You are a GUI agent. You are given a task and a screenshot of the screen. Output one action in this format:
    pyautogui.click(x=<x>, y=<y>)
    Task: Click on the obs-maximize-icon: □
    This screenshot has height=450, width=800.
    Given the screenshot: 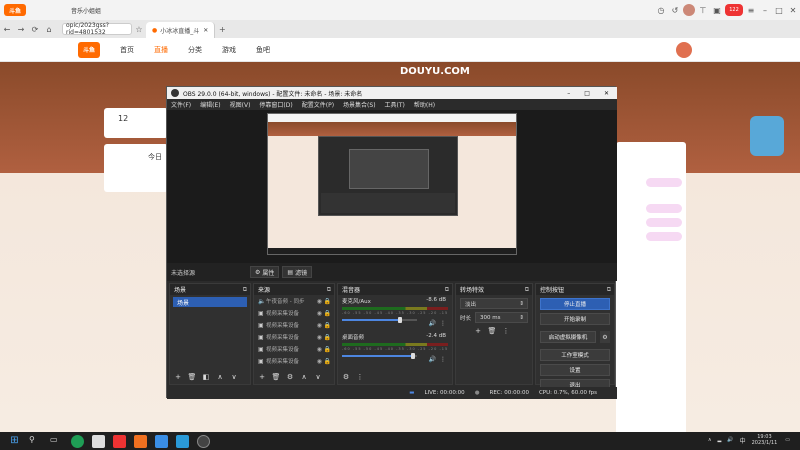 What is the action you would take?
    pyautogui.click(x=587, y=93)
    